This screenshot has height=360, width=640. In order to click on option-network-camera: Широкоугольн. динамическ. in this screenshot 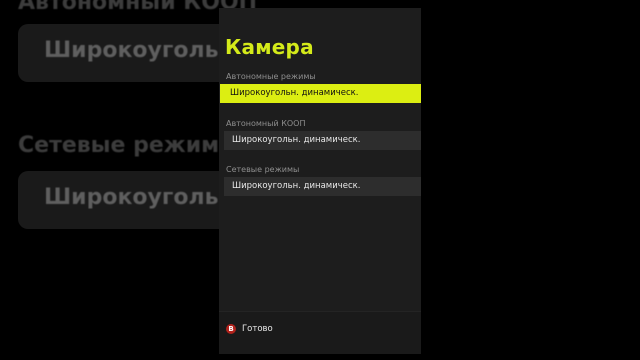, I will do `click(322, 186)`.